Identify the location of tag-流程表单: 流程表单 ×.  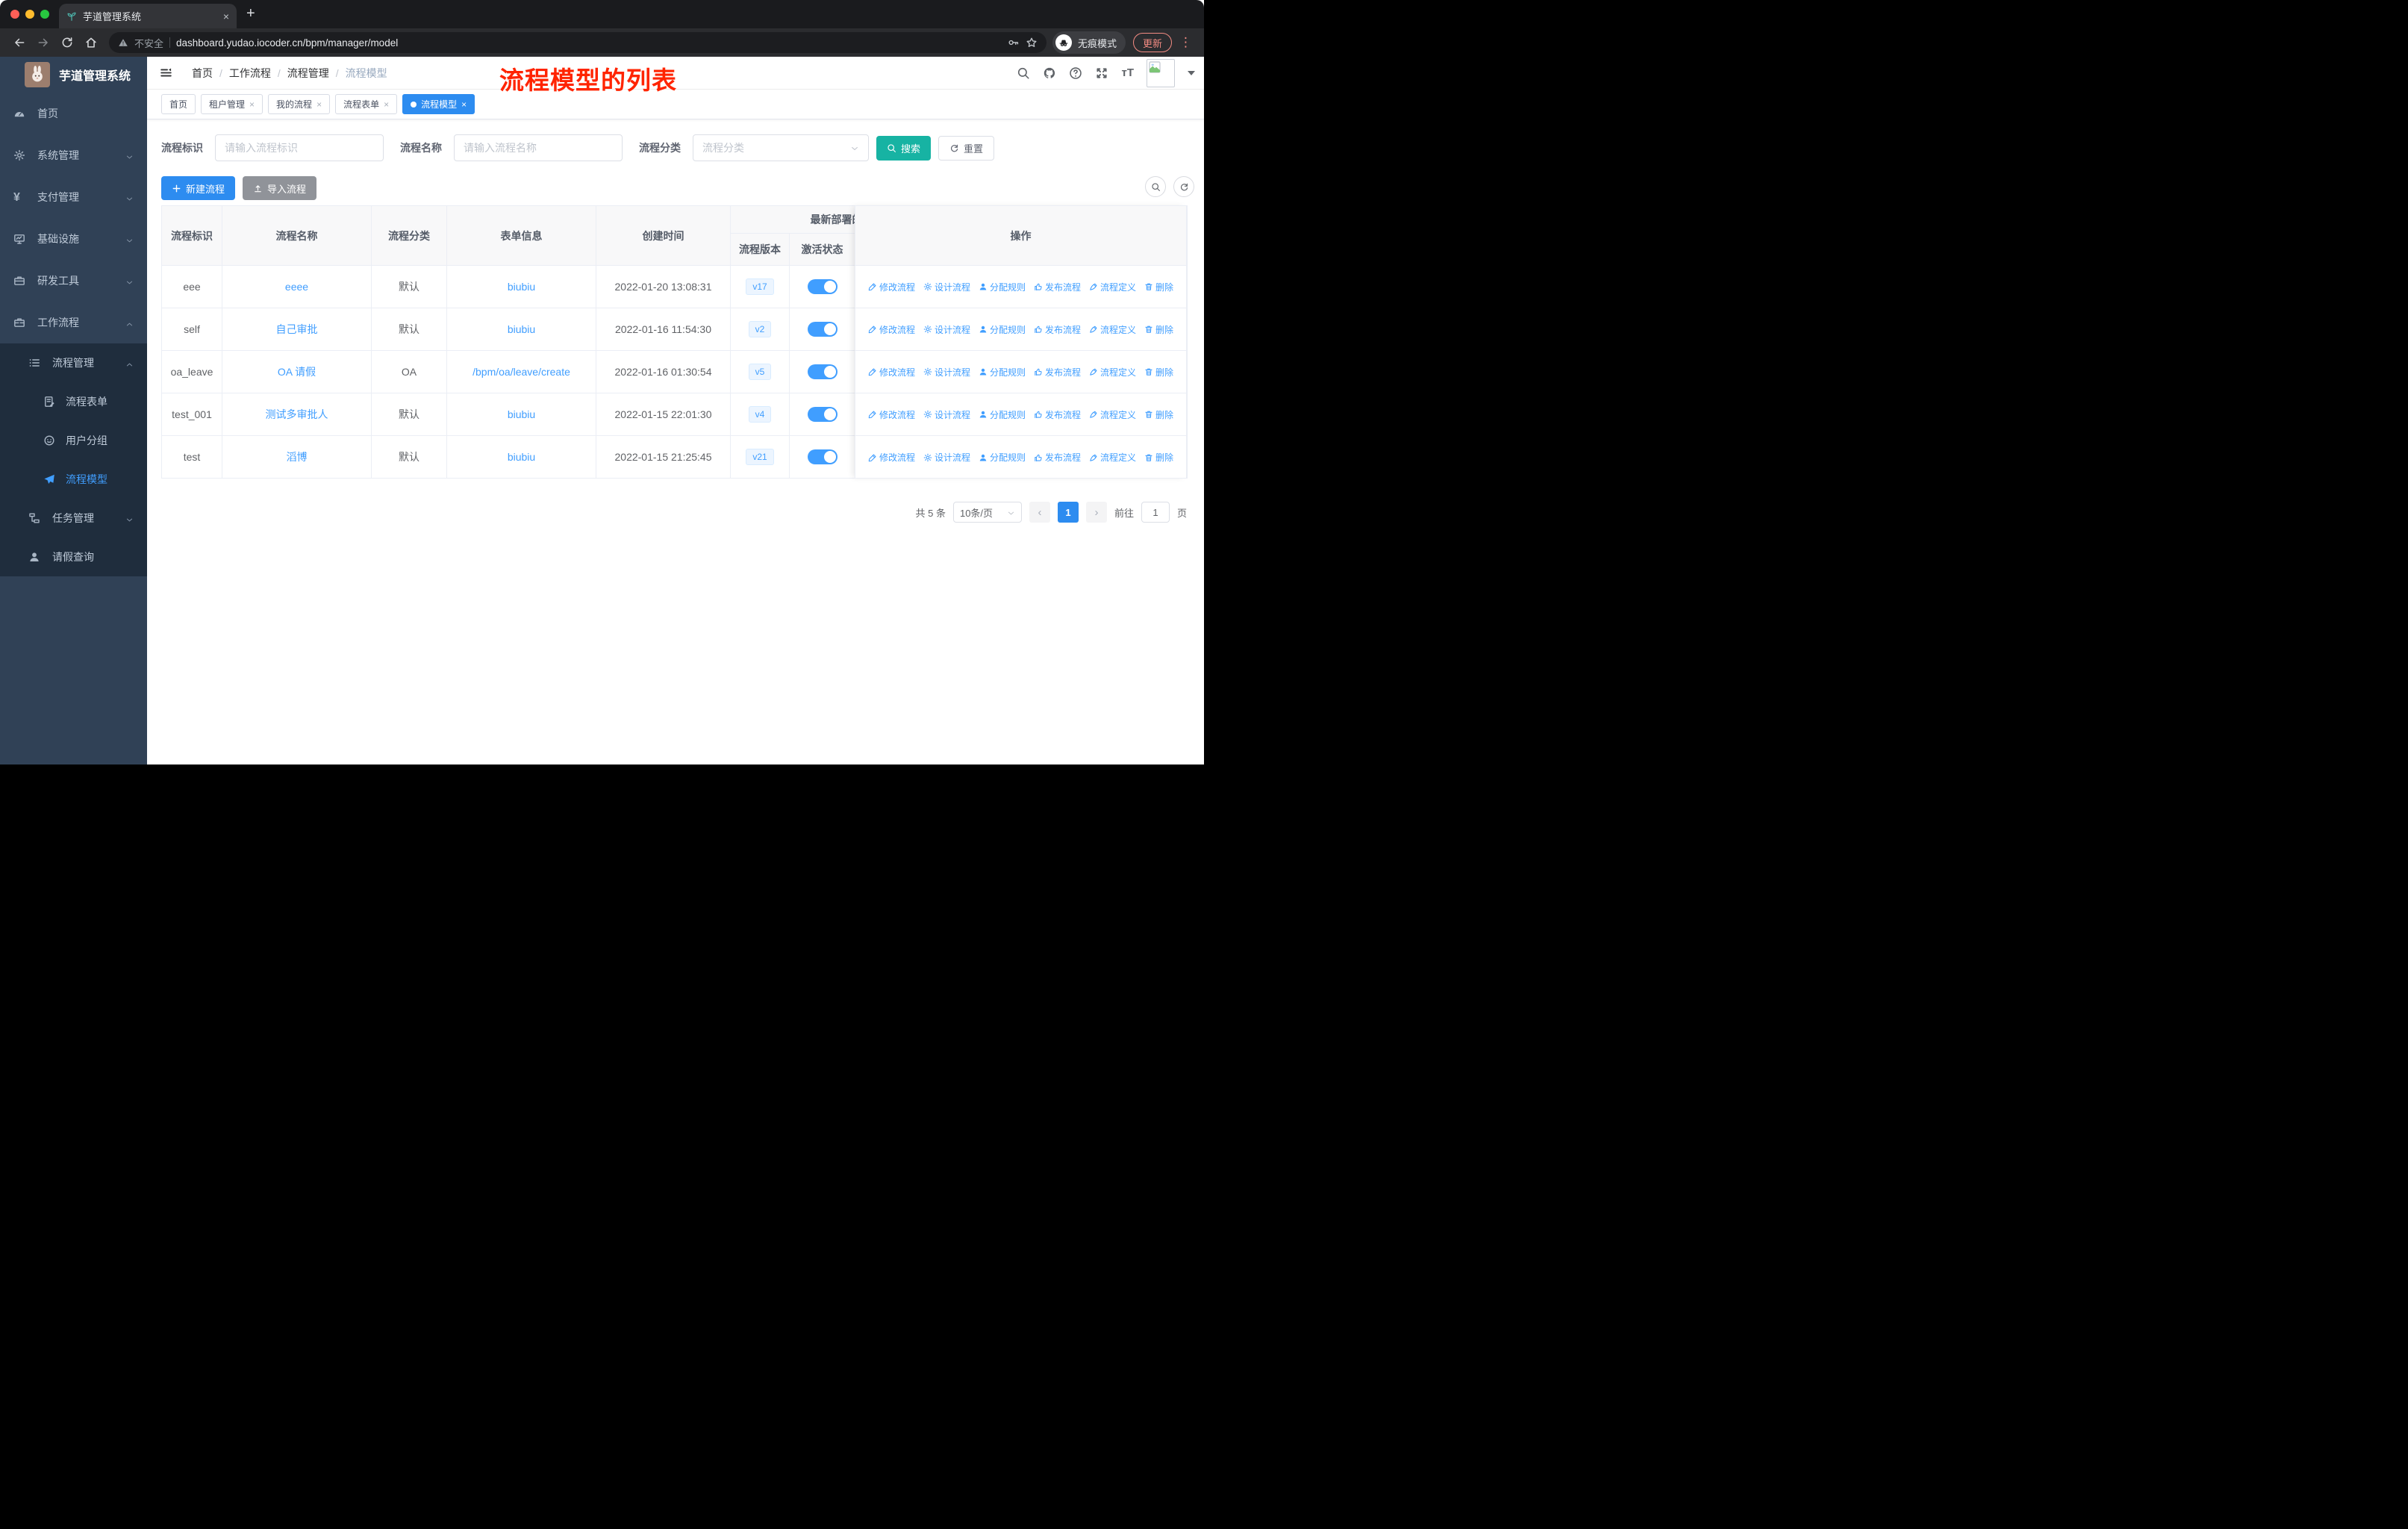
(366, 104).